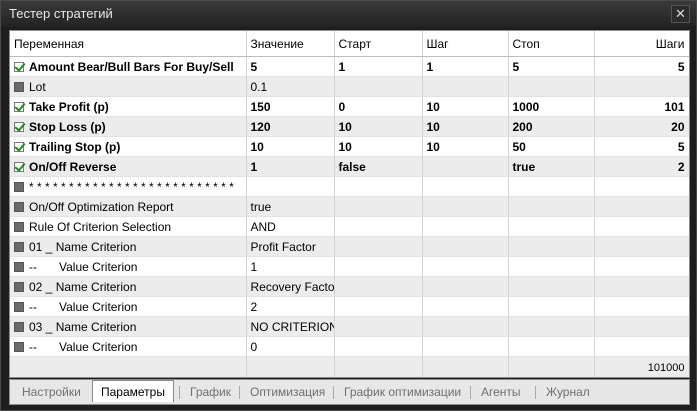 Image resolution: width=697 pixels, height=411 pixels. Describe the element at coordinates (551, 66) in the screenshot. I see `cell-stop: 5` at that location.